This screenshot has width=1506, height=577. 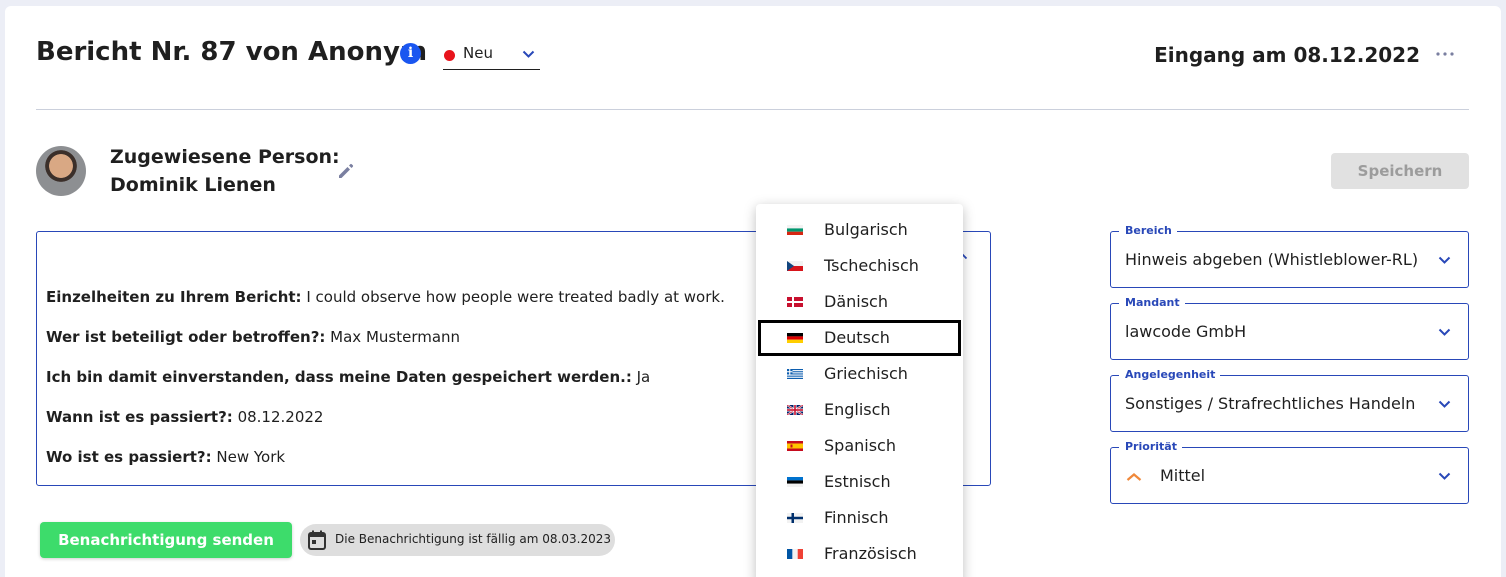 I want to click on menu-item-label: Dänisch, so click(x=856, y=301).